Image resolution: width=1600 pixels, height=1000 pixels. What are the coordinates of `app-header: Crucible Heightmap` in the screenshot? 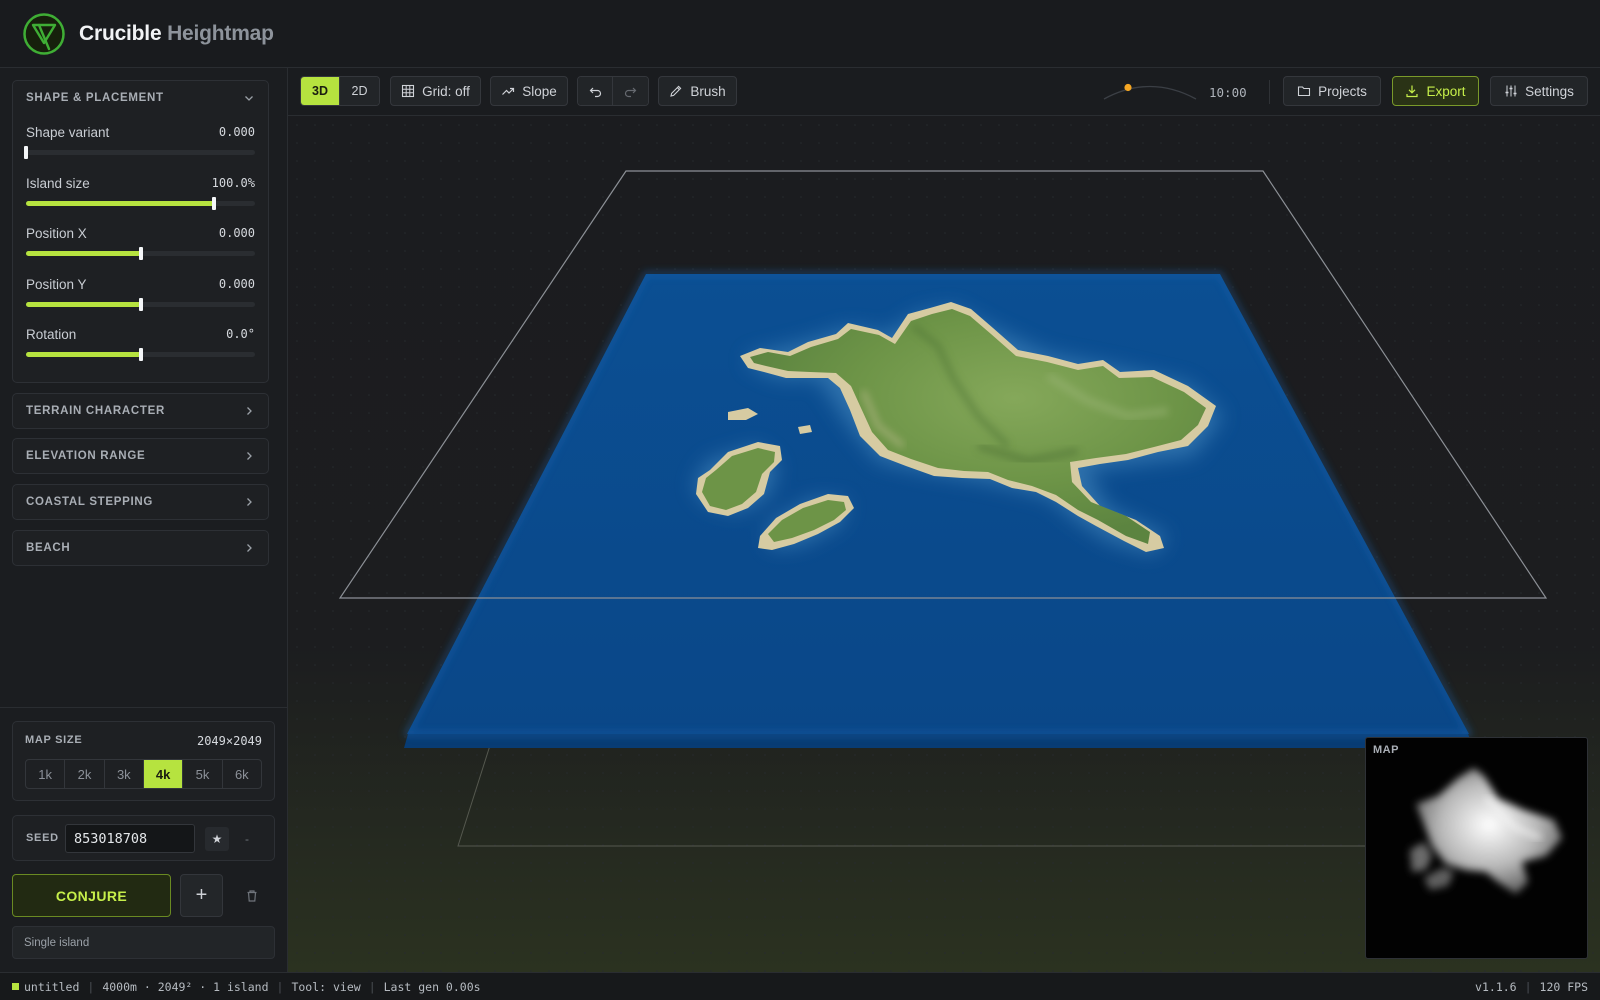 It's located at (800, 34).